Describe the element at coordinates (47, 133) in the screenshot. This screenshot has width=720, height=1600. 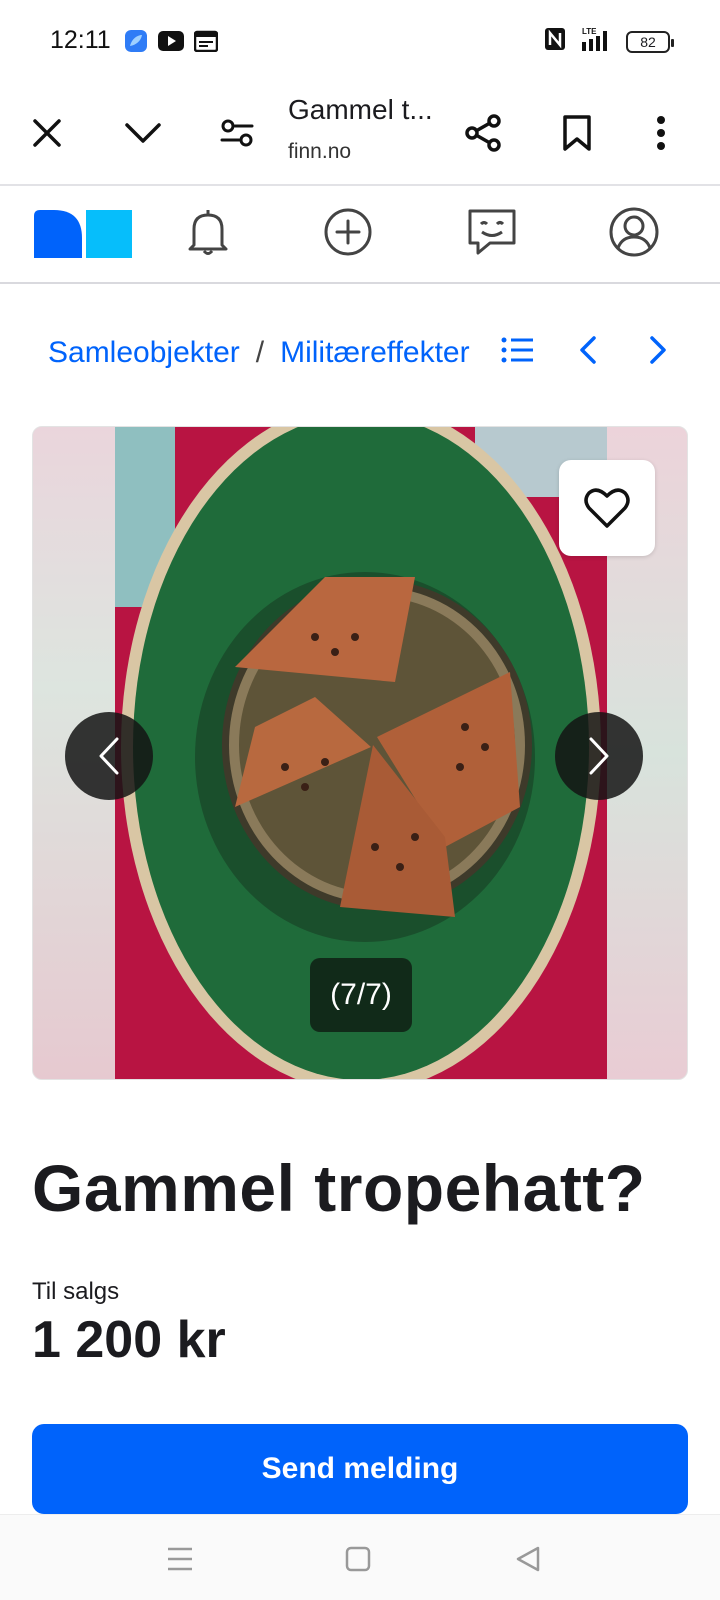
I see `close-icon` at that location.